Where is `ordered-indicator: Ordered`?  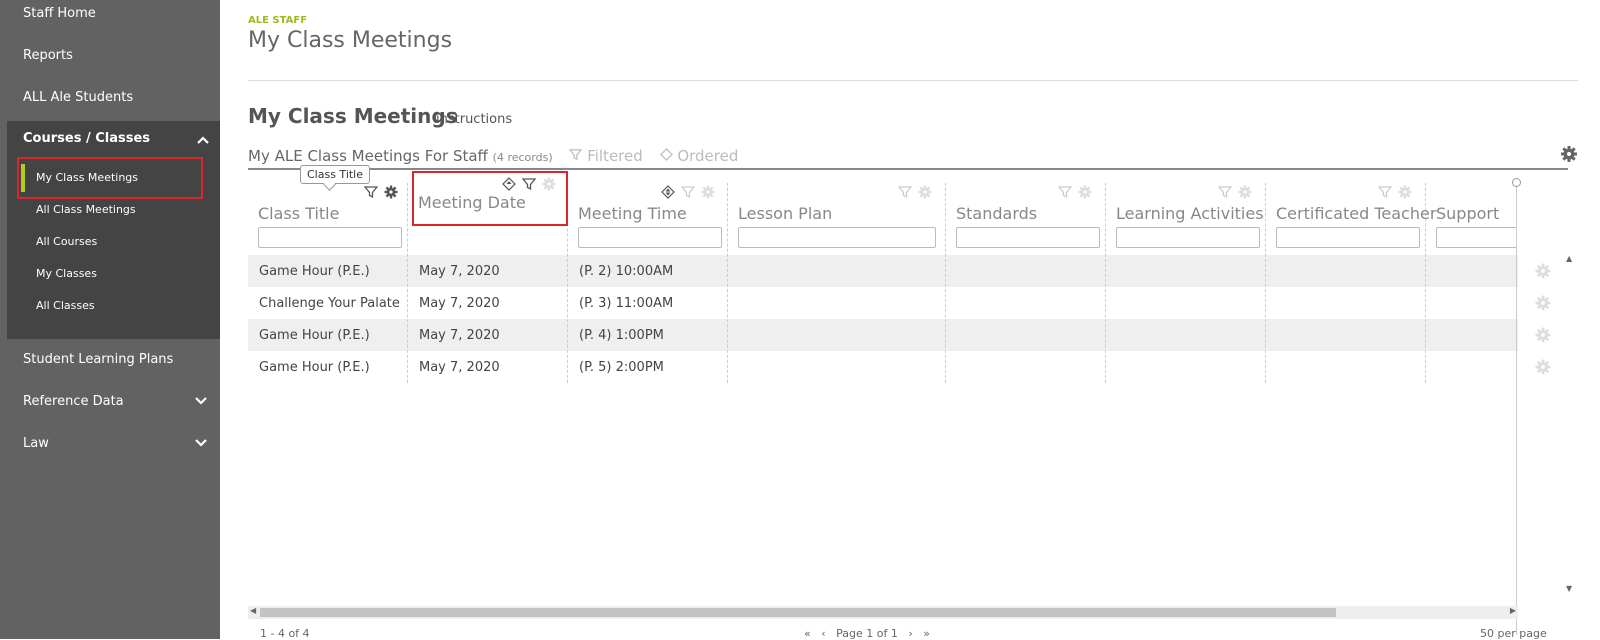 ordered-indicator: Ordered is located at coordinates (699, 156).